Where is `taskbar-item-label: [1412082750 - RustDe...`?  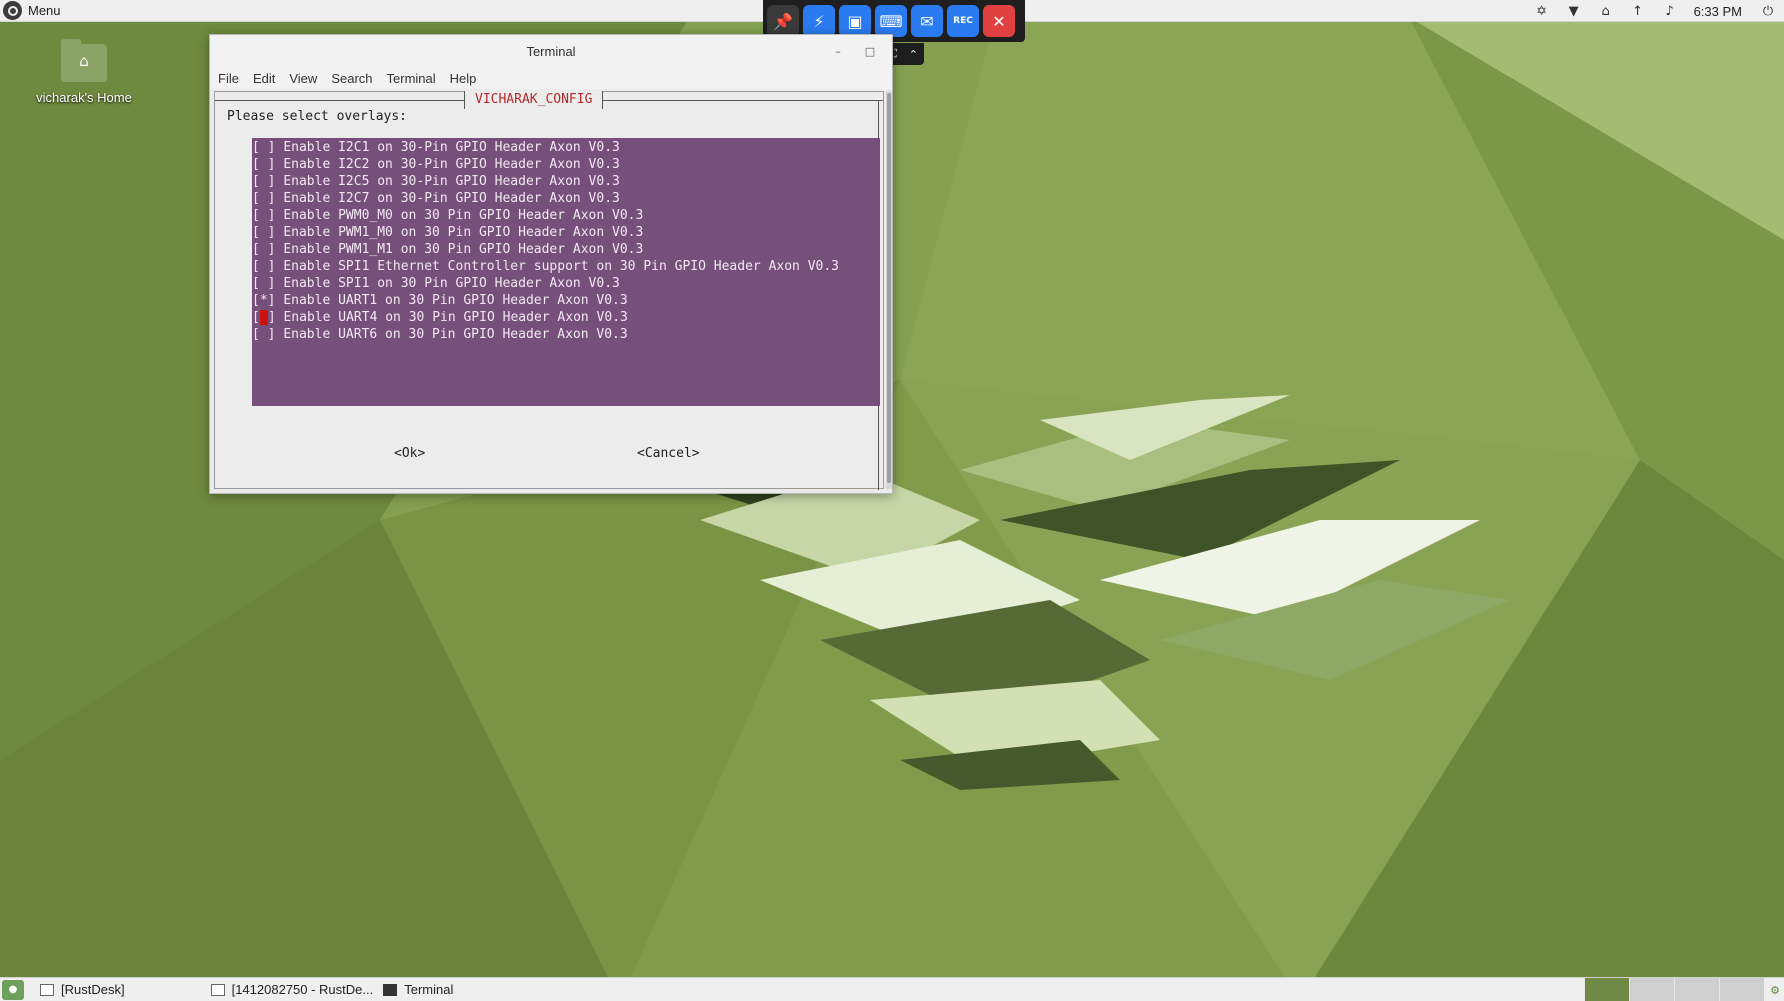 taskbar-item-label: [1412082750 - RustDe... is located at coordinates (302, 989).